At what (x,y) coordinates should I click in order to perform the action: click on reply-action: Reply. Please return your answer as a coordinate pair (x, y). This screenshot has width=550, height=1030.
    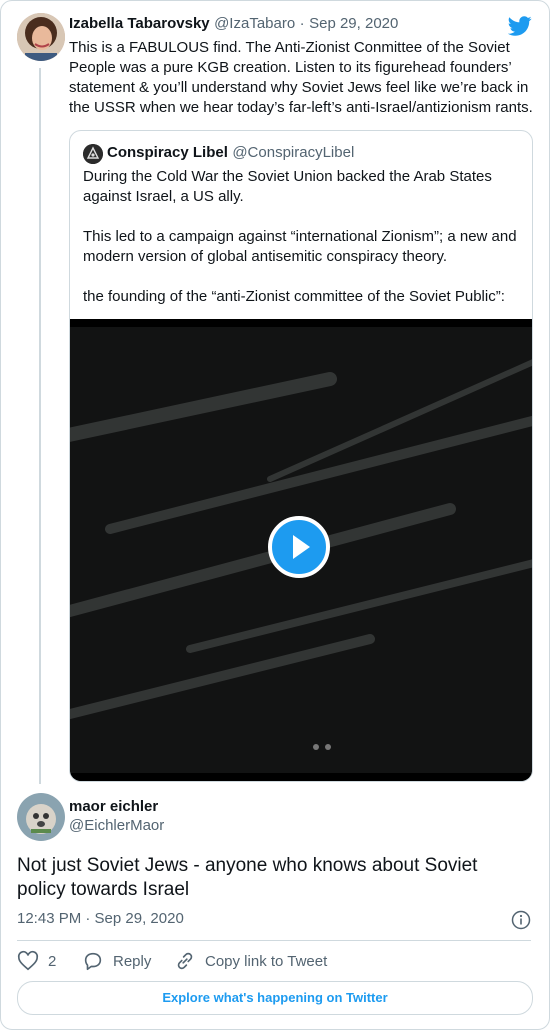
    Looking at the image, I should click on (116, 961).